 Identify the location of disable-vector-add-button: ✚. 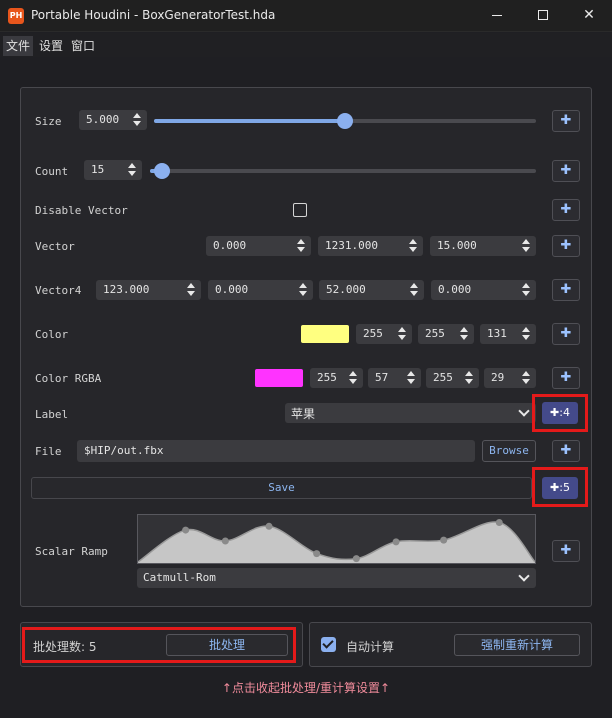
(566, 210).